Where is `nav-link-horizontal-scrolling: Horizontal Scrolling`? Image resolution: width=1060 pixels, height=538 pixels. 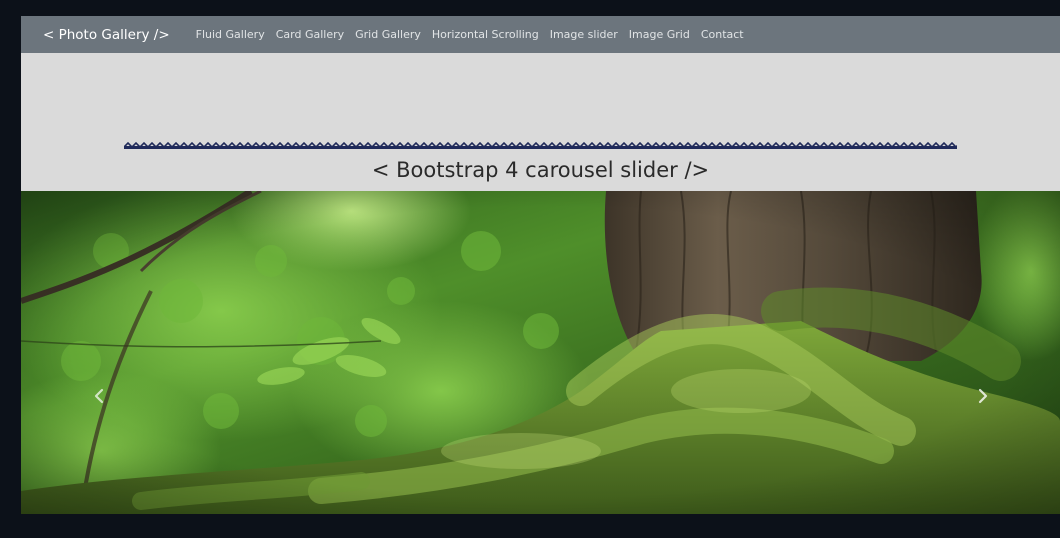
nav-link-horizontal-scrolling: Horizontal Scrolling is located at coordinates (485, 34).